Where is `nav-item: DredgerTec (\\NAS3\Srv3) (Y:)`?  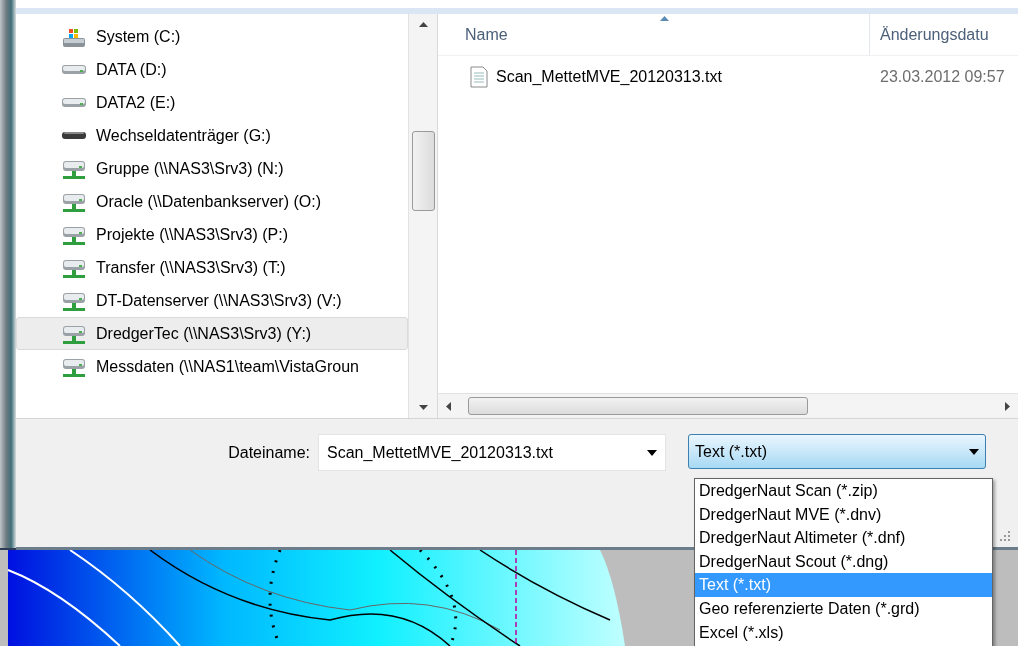 nav-item: DredgerTec (\\NAS3\Srv3) (Y:) is located at coordinates (212, 333).